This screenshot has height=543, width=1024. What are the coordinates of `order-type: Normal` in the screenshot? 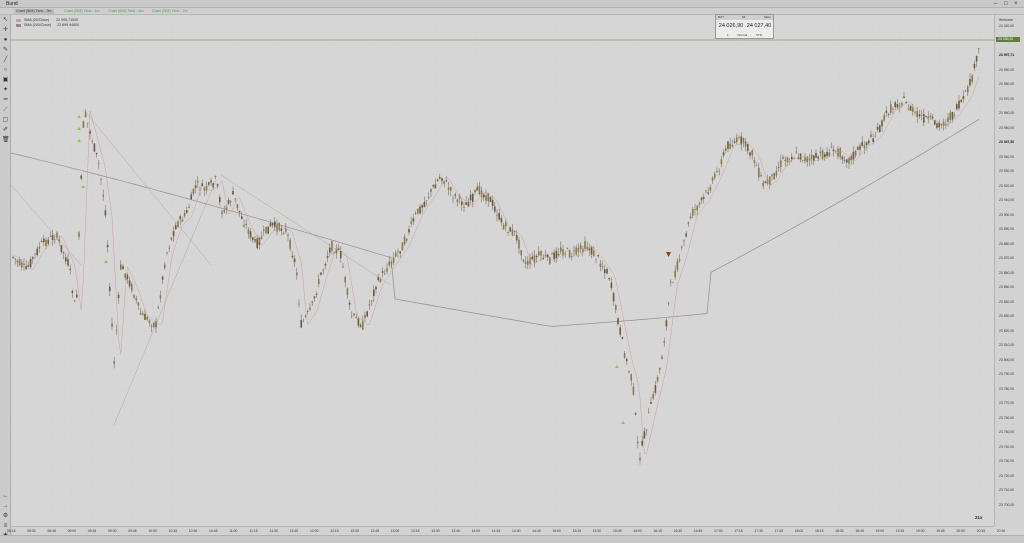 It's located at (743, 35).